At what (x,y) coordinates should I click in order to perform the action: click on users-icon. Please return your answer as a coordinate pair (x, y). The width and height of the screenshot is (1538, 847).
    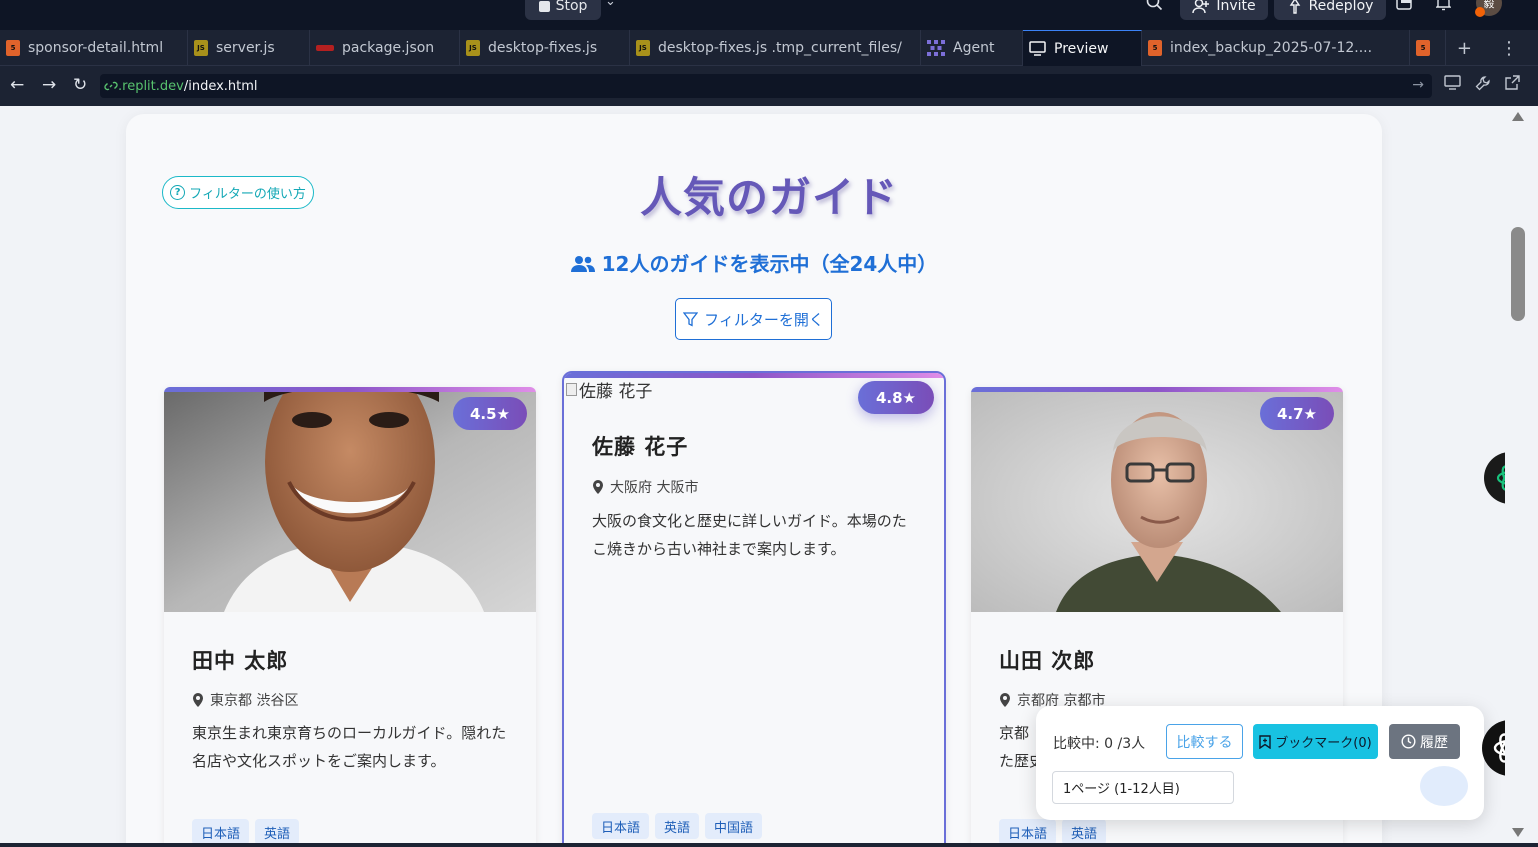
    Looking at the image, I should click on (582, 264).